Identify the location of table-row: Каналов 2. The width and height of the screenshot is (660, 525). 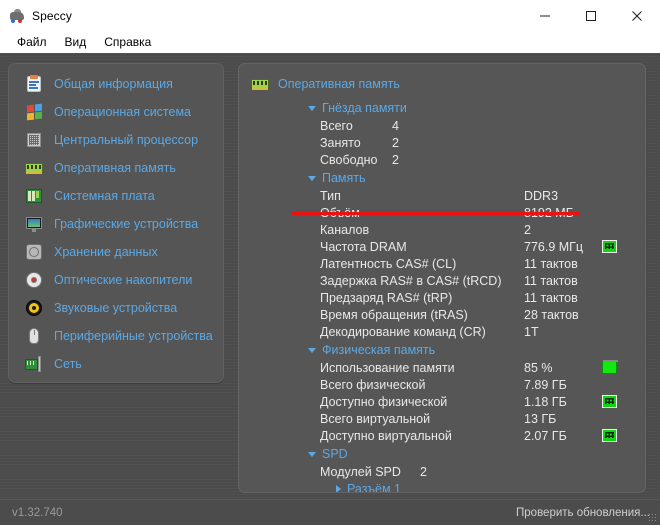
(448, 229).